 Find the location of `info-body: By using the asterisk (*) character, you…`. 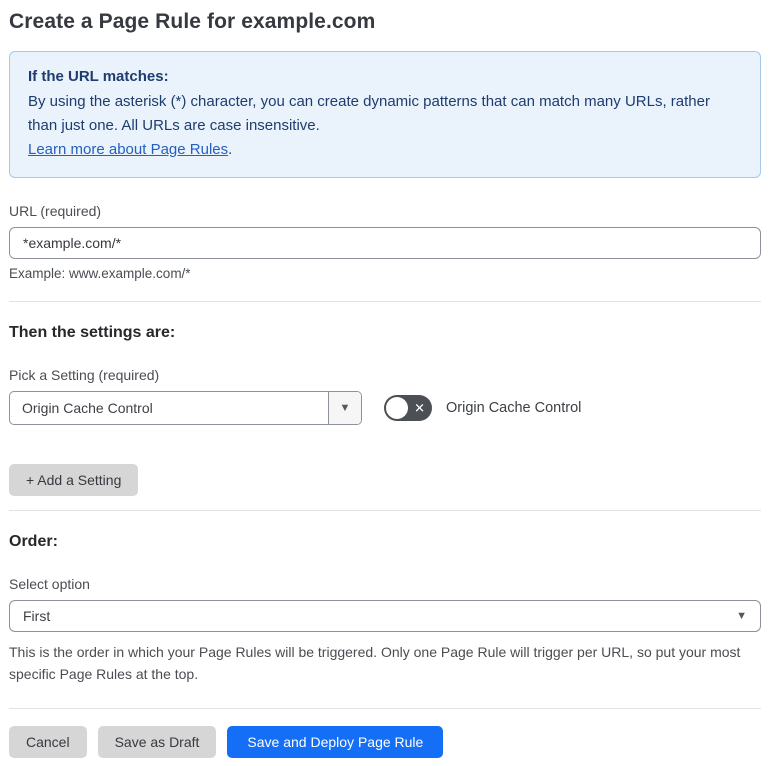

info-body: By using the asterisk (*) character, you… is located at coordinates (369, 113).